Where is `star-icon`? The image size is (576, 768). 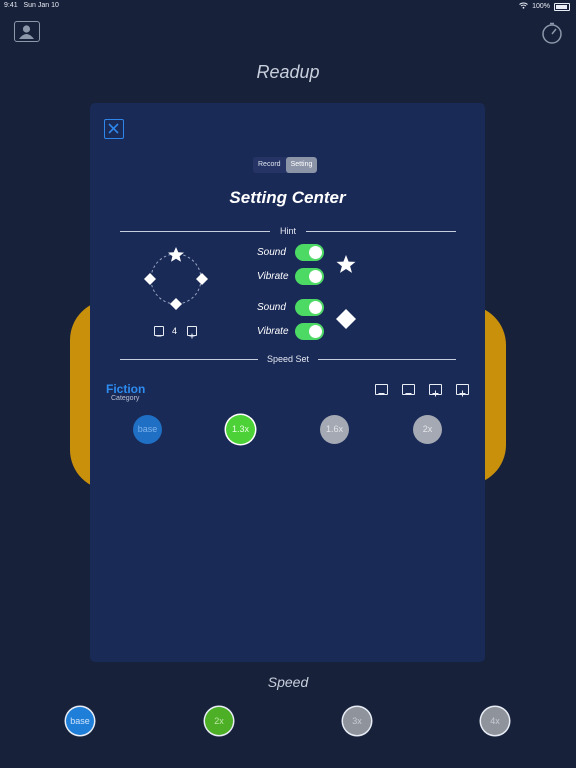 star-icon is located at coordinates (176, 254).